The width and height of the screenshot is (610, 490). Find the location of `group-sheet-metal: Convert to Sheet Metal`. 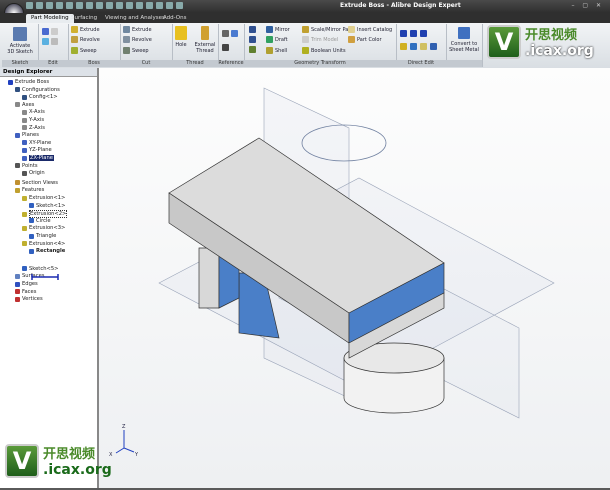

group-sheet-metal: Convert to Sheet Metal is located at coordinates (464, 45).